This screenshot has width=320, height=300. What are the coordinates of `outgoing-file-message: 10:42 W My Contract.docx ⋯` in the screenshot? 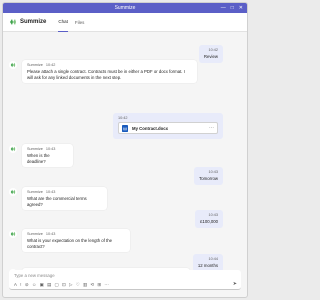 It's located at (168, 126).